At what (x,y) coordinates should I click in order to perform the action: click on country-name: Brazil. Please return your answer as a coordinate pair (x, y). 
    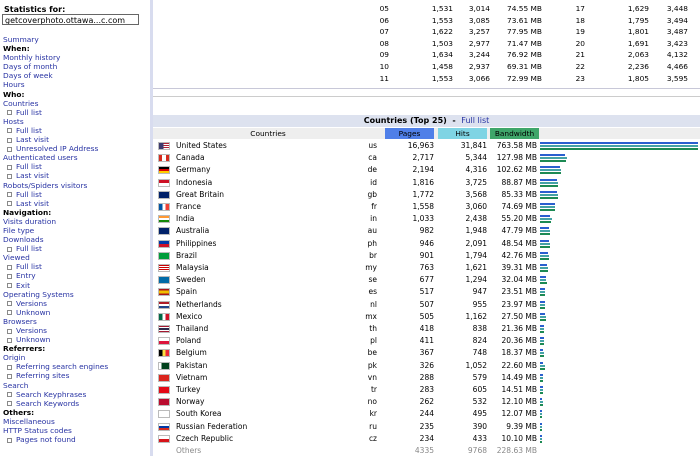
    Looking at the image, I should click on (186, 255).